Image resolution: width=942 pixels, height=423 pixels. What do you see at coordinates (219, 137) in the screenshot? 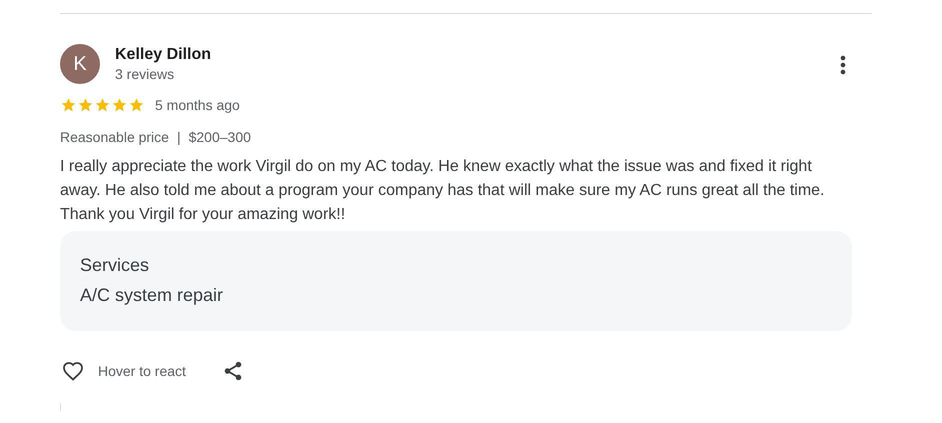
I see `price-range: $200–300` at bounding box center [219, 137].